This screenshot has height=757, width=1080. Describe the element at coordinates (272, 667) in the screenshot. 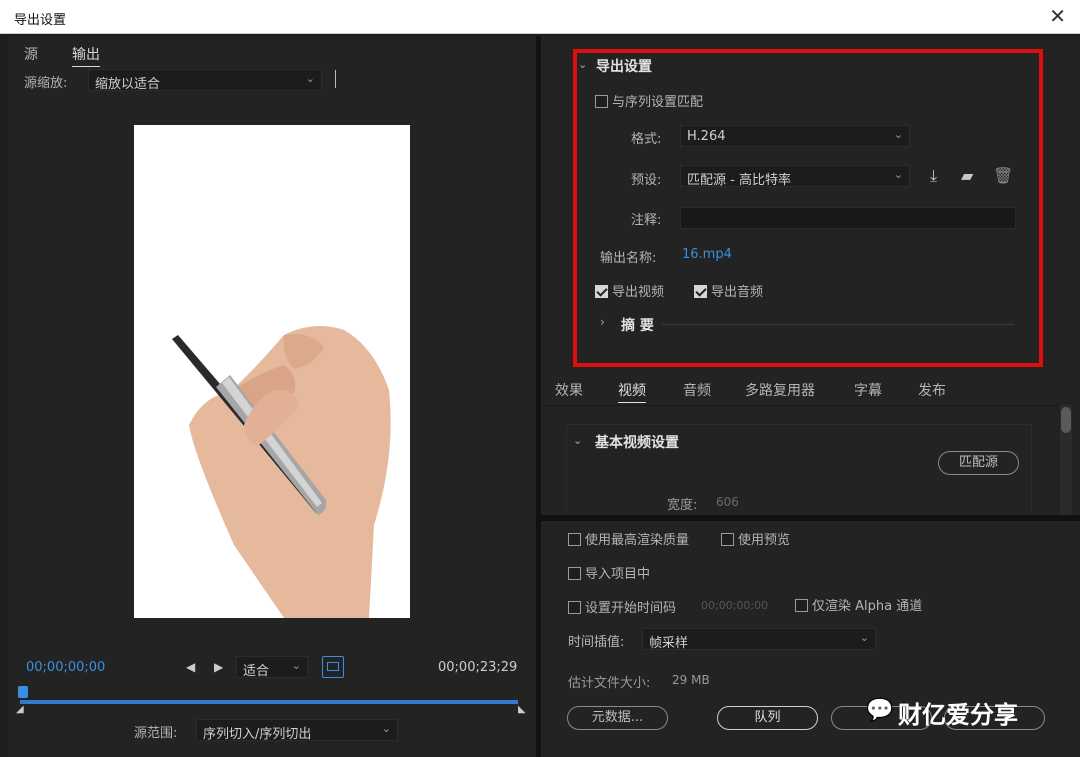

I see `fit-dropdown: 适合 ⌄` at that location.